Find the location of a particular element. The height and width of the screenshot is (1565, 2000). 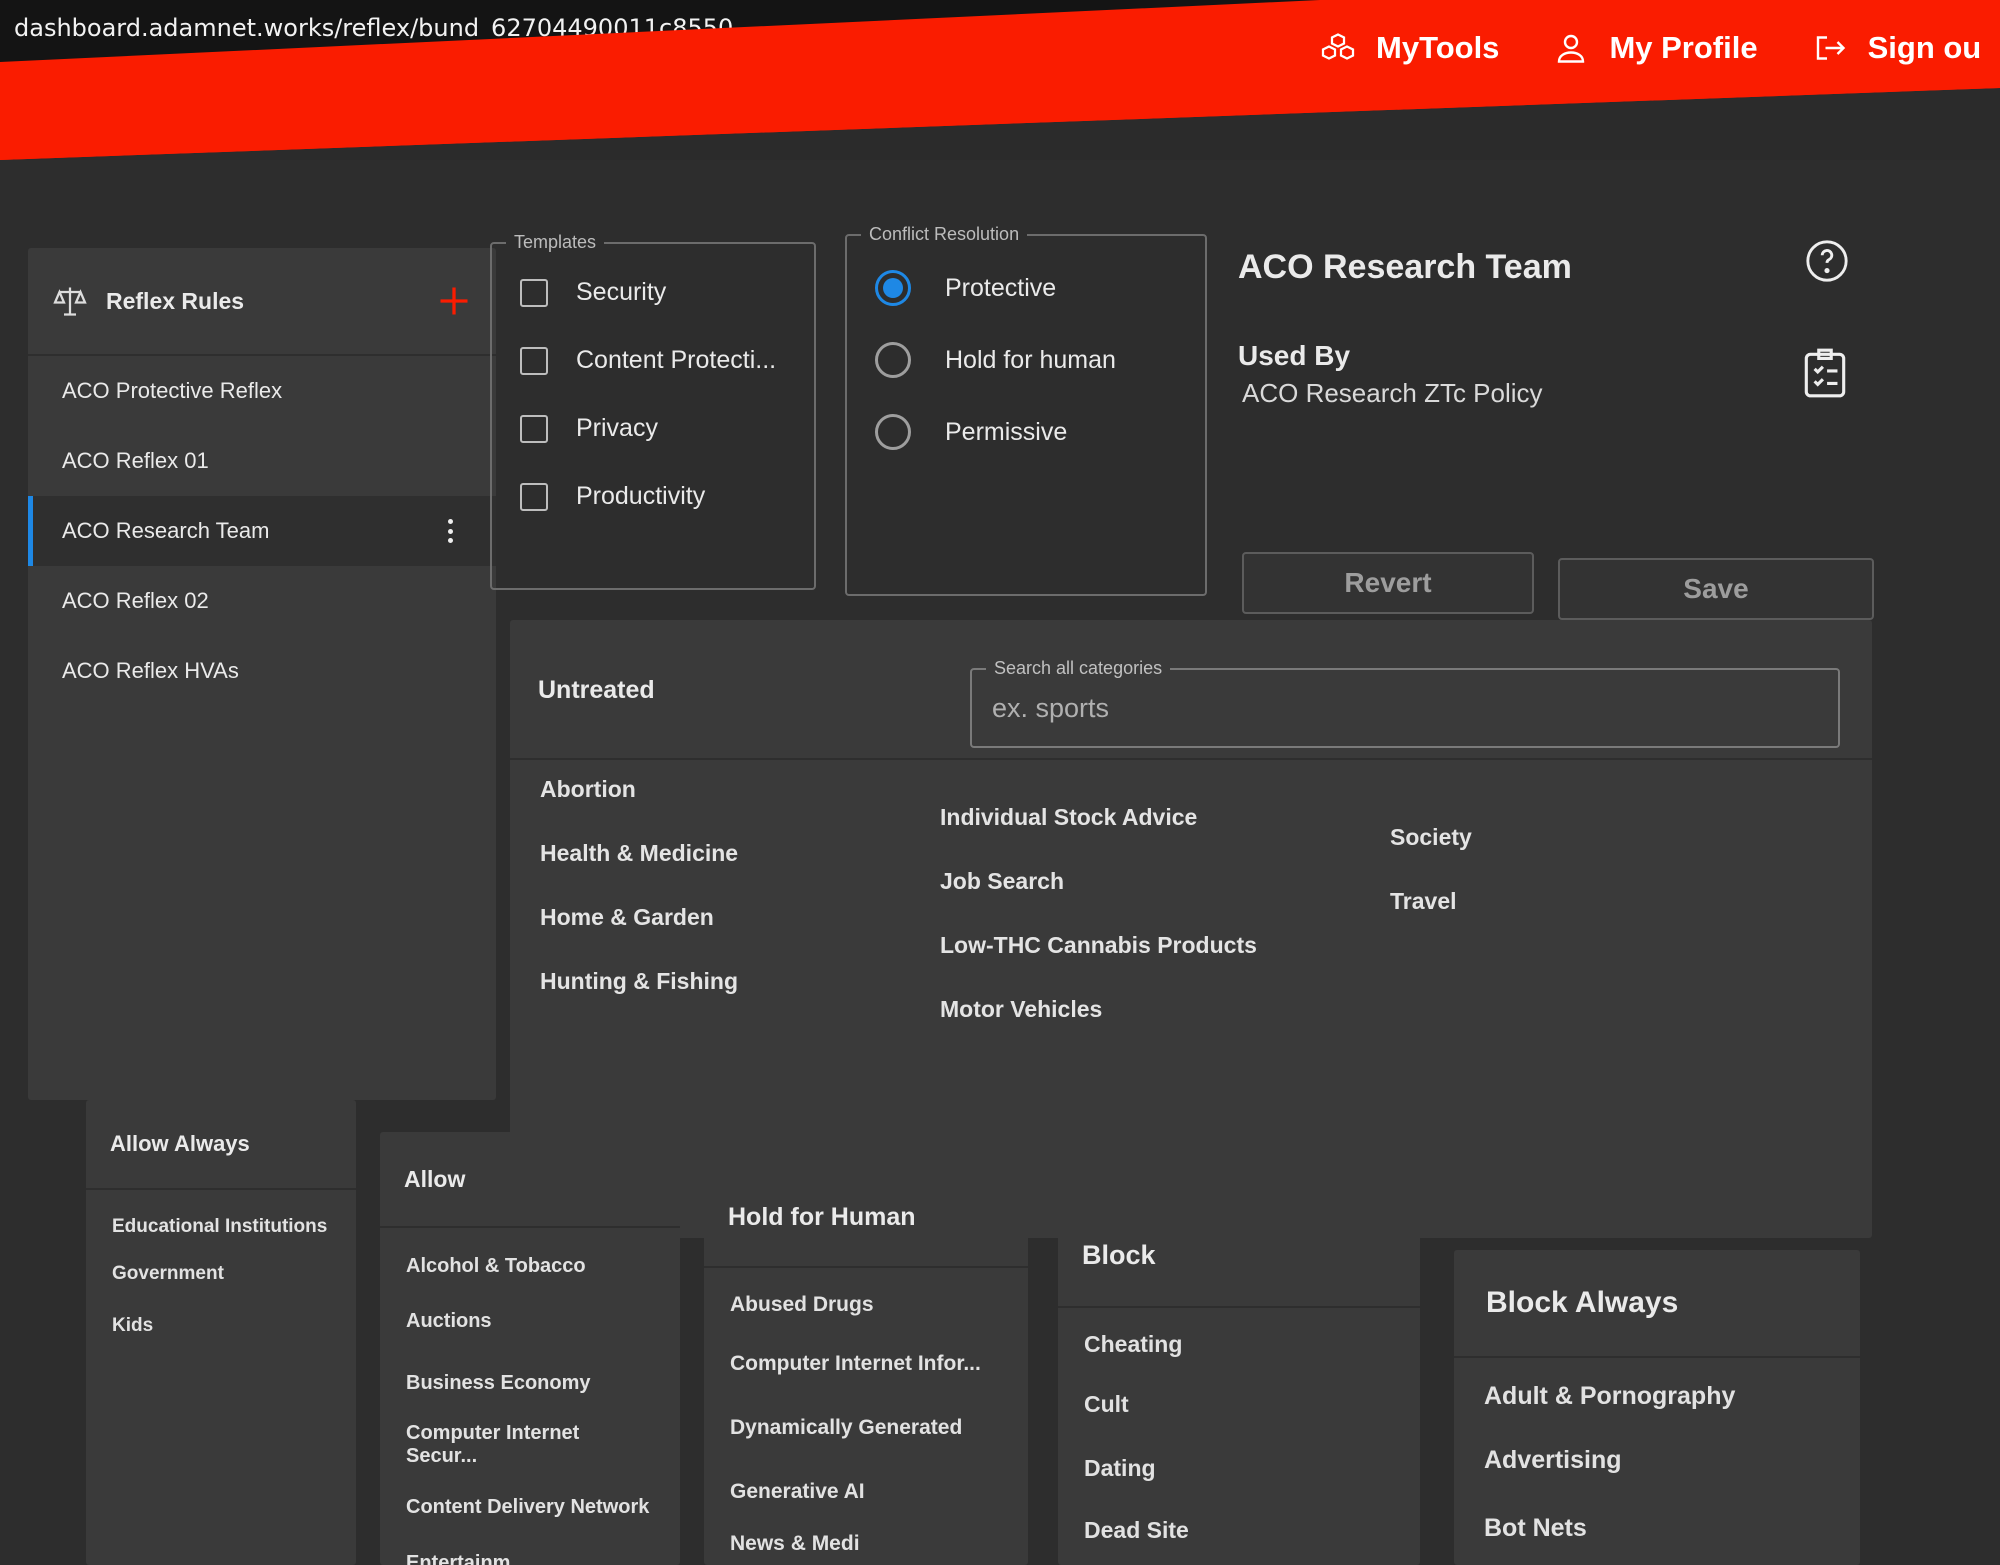

profile-link: My Profile is located at coordinates (1655, 48).